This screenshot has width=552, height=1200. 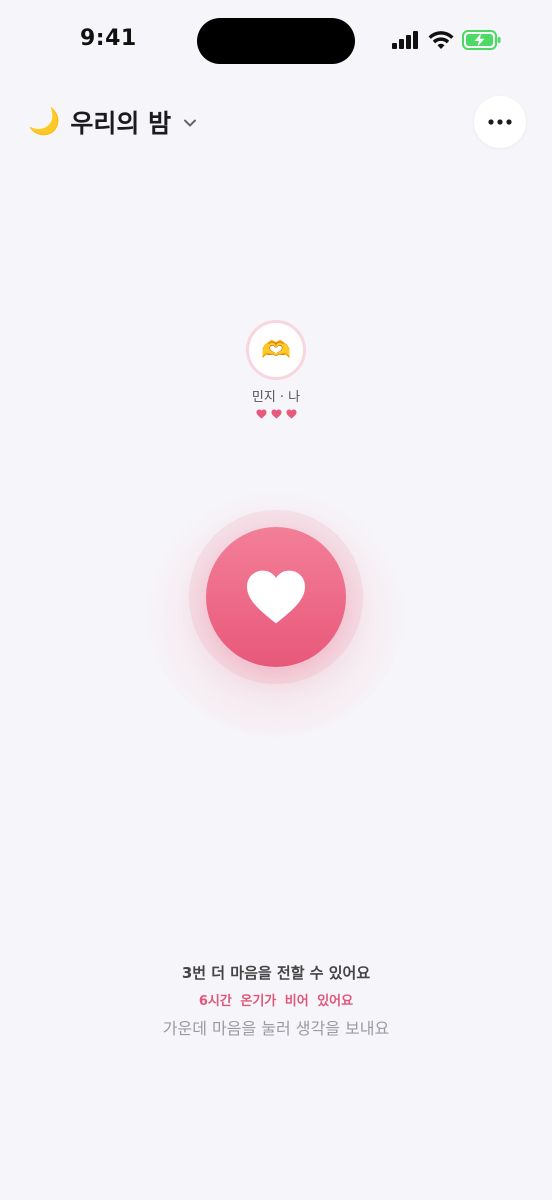 I want to click on partner-card: 🫶 민지 · 나, so click(x=276, y=369).